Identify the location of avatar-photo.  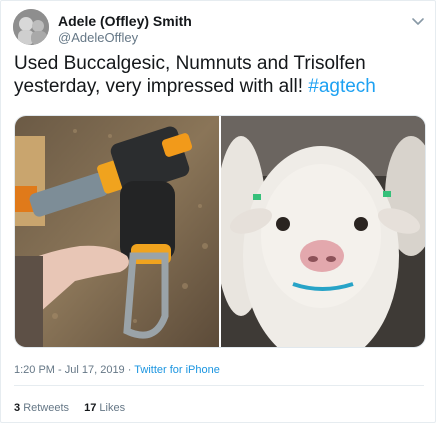
(31, 27).